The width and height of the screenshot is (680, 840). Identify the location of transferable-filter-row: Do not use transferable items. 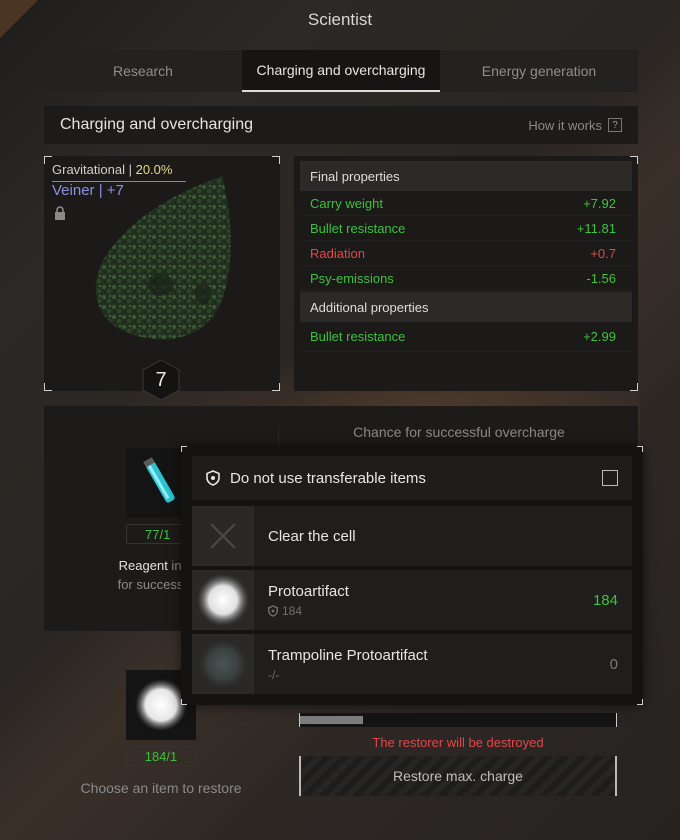
(412, 478).